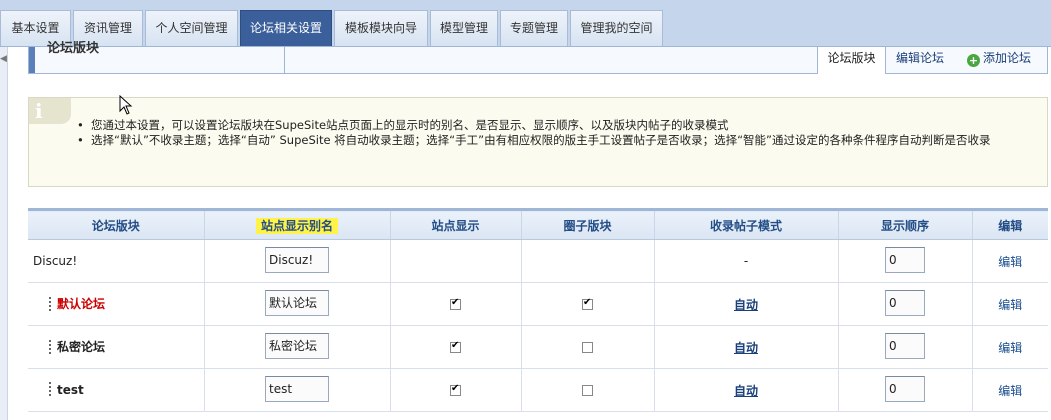  What do you see at coordinates (81, 304) in the screenshot?
I see `forum-name-label: 默认论坛` at bounding box center [81, 304].